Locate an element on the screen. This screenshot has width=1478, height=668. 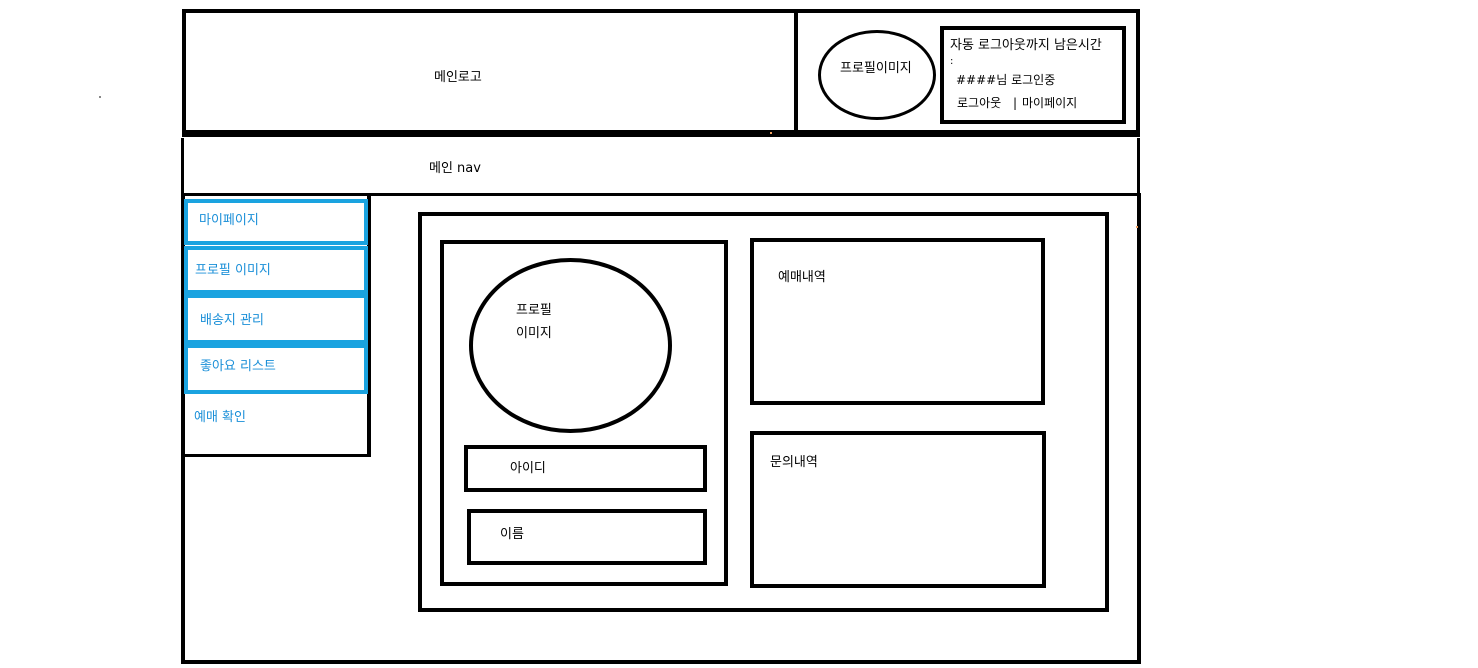
name-label: 이름 is located at coordinates (512, 534).